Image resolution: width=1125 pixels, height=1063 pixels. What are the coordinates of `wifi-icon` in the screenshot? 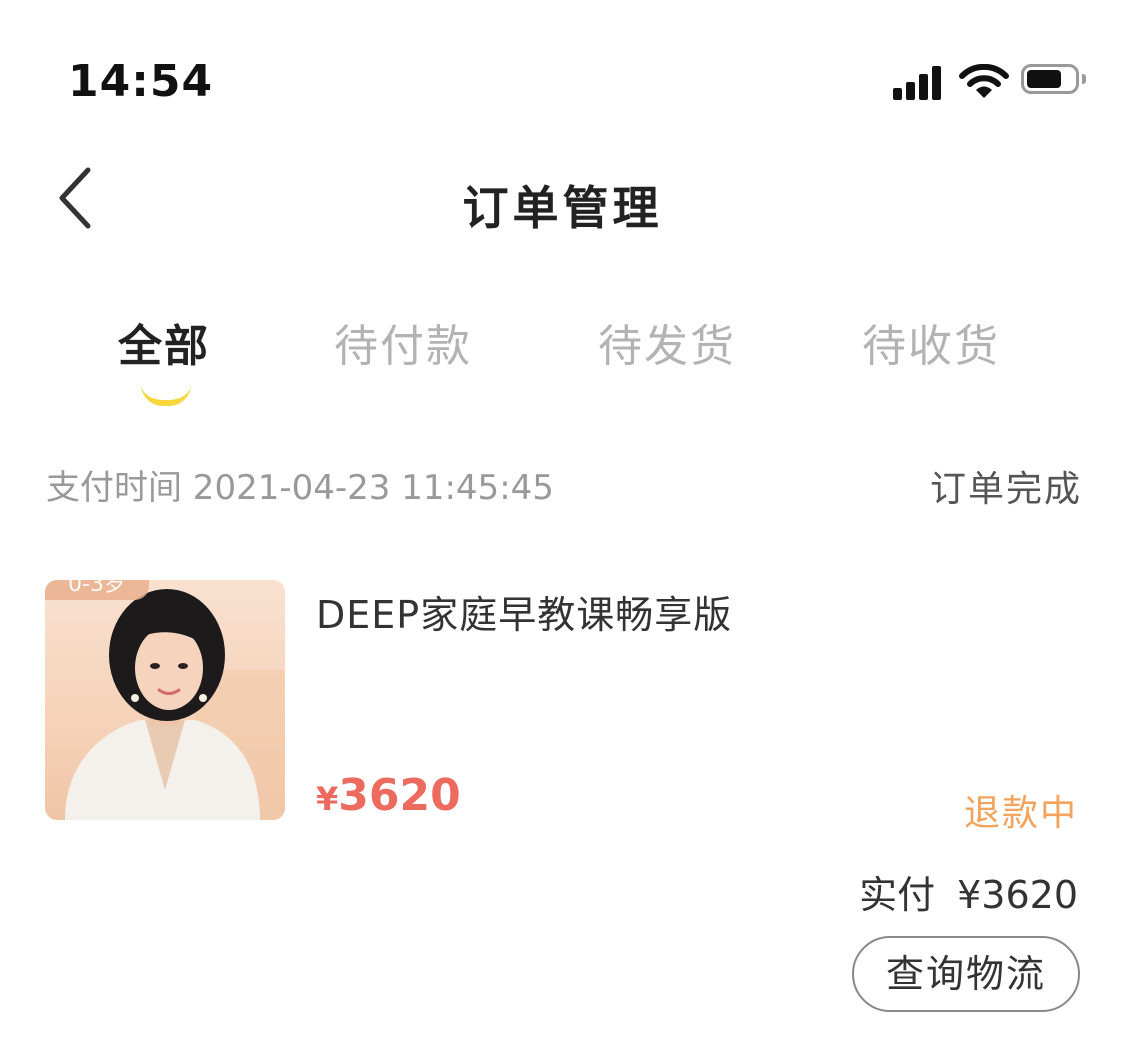 It's located at (984, 81).